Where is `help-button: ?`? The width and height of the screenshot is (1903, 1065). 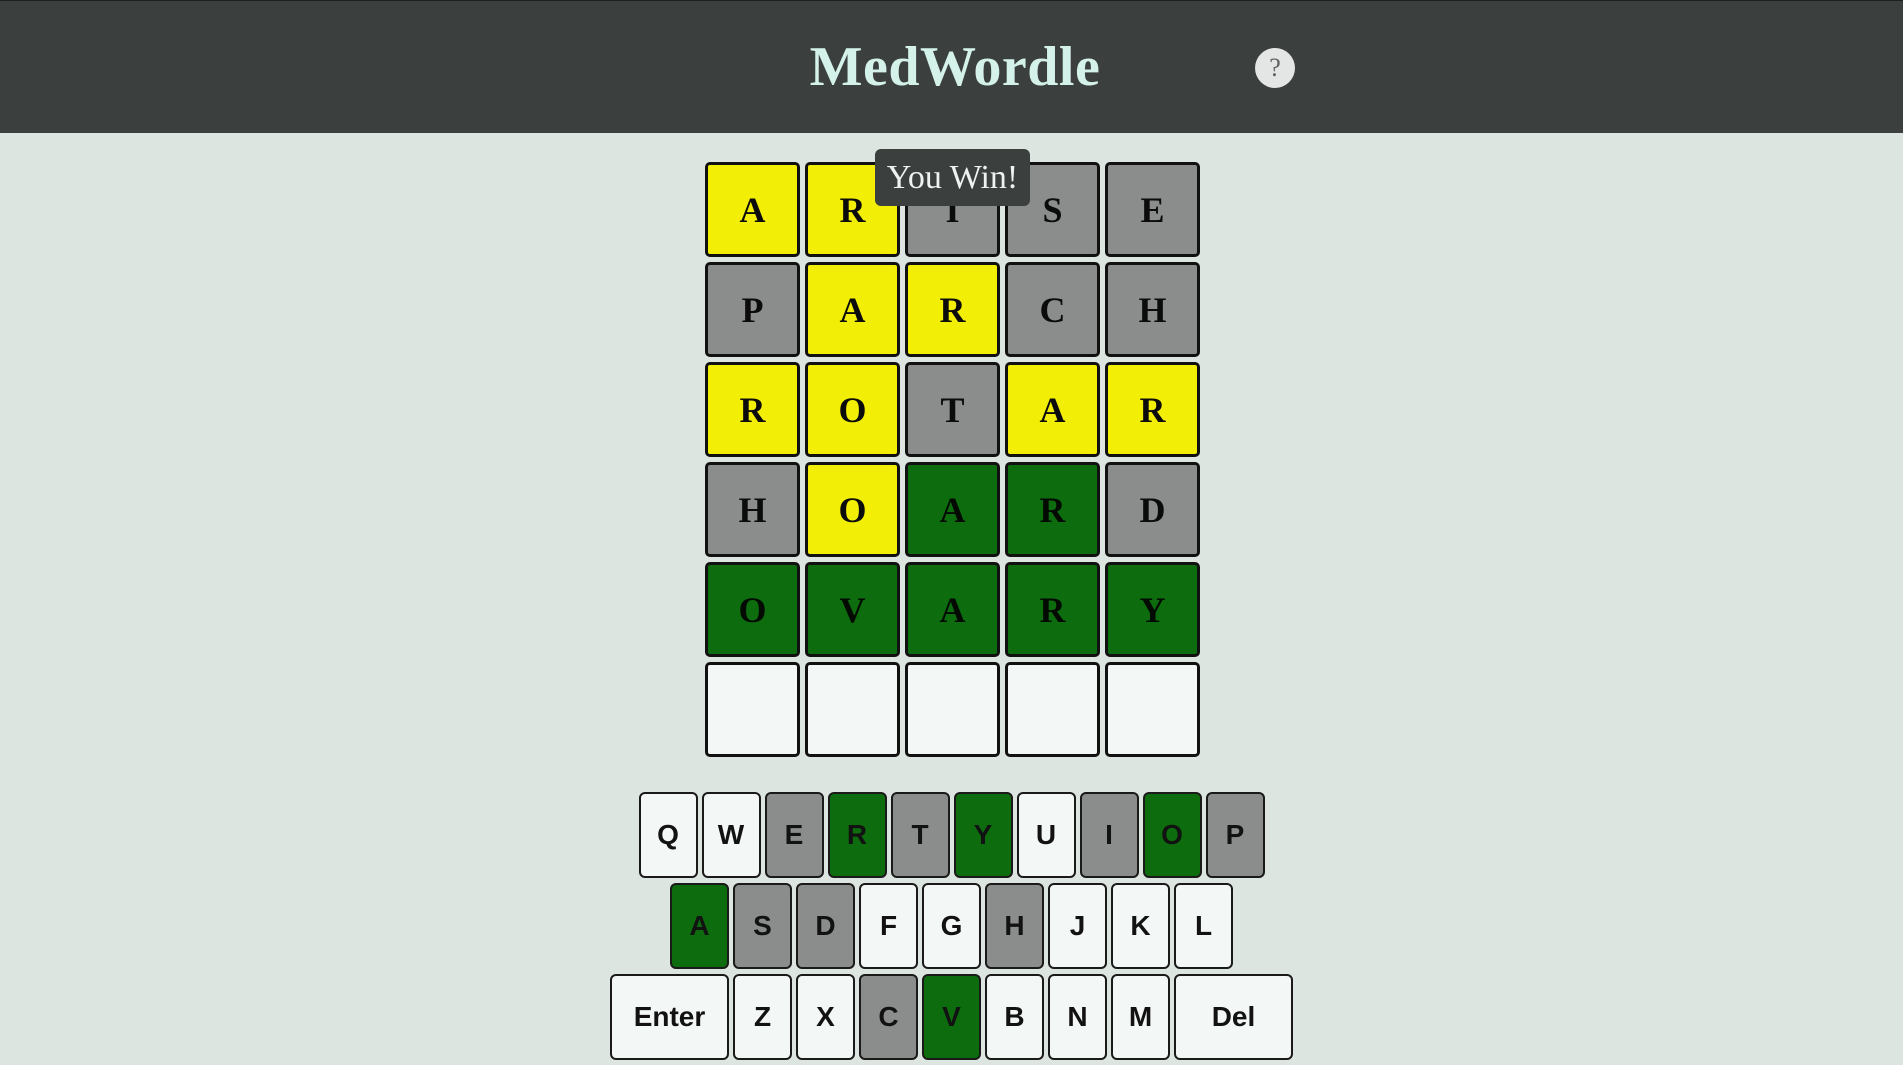 help-button: ? is located at coordinates (1275, 68).